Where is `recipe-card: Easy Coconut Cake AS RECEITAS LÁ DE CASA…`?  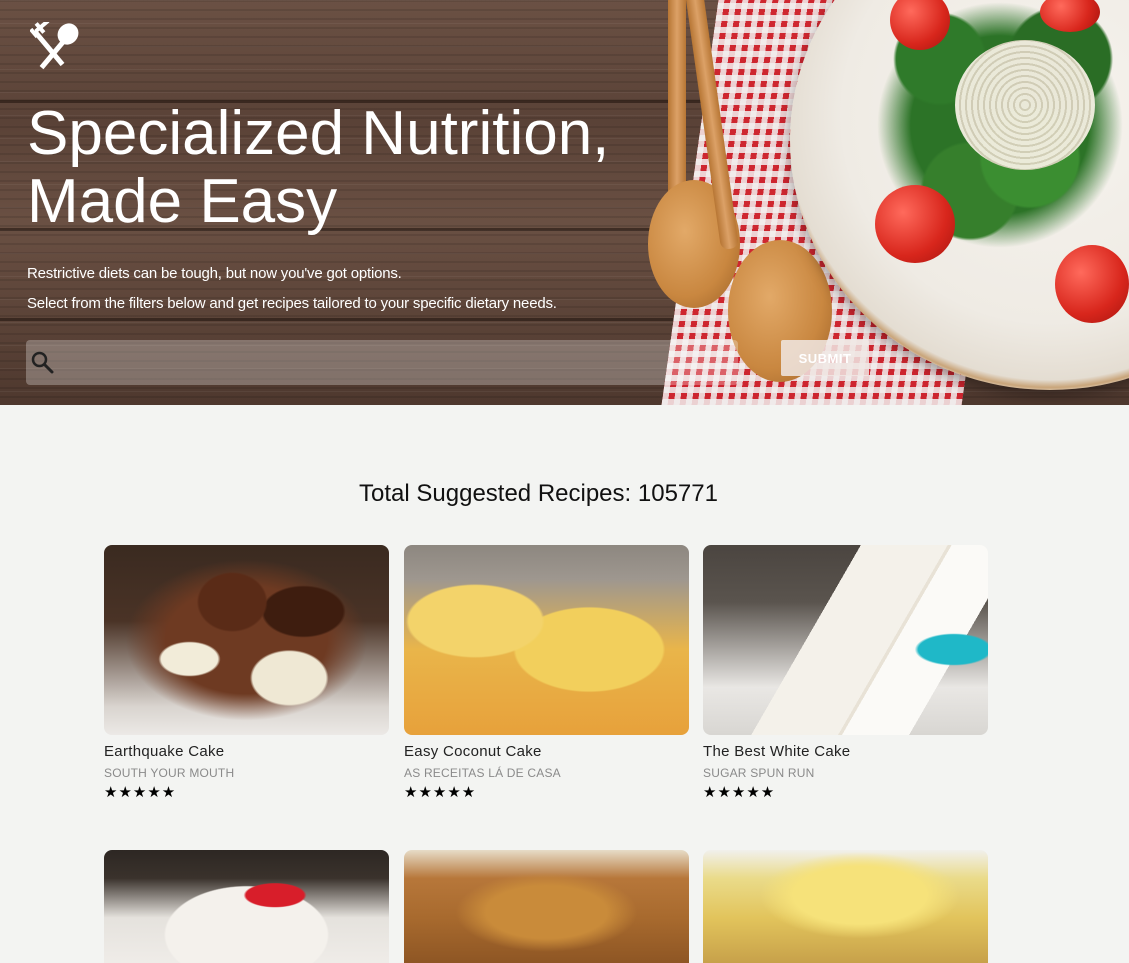
recipe-card: Easy Coconut Cake AS RECEITAS LÁ DE CASA… is located at coordinates (546, 673).